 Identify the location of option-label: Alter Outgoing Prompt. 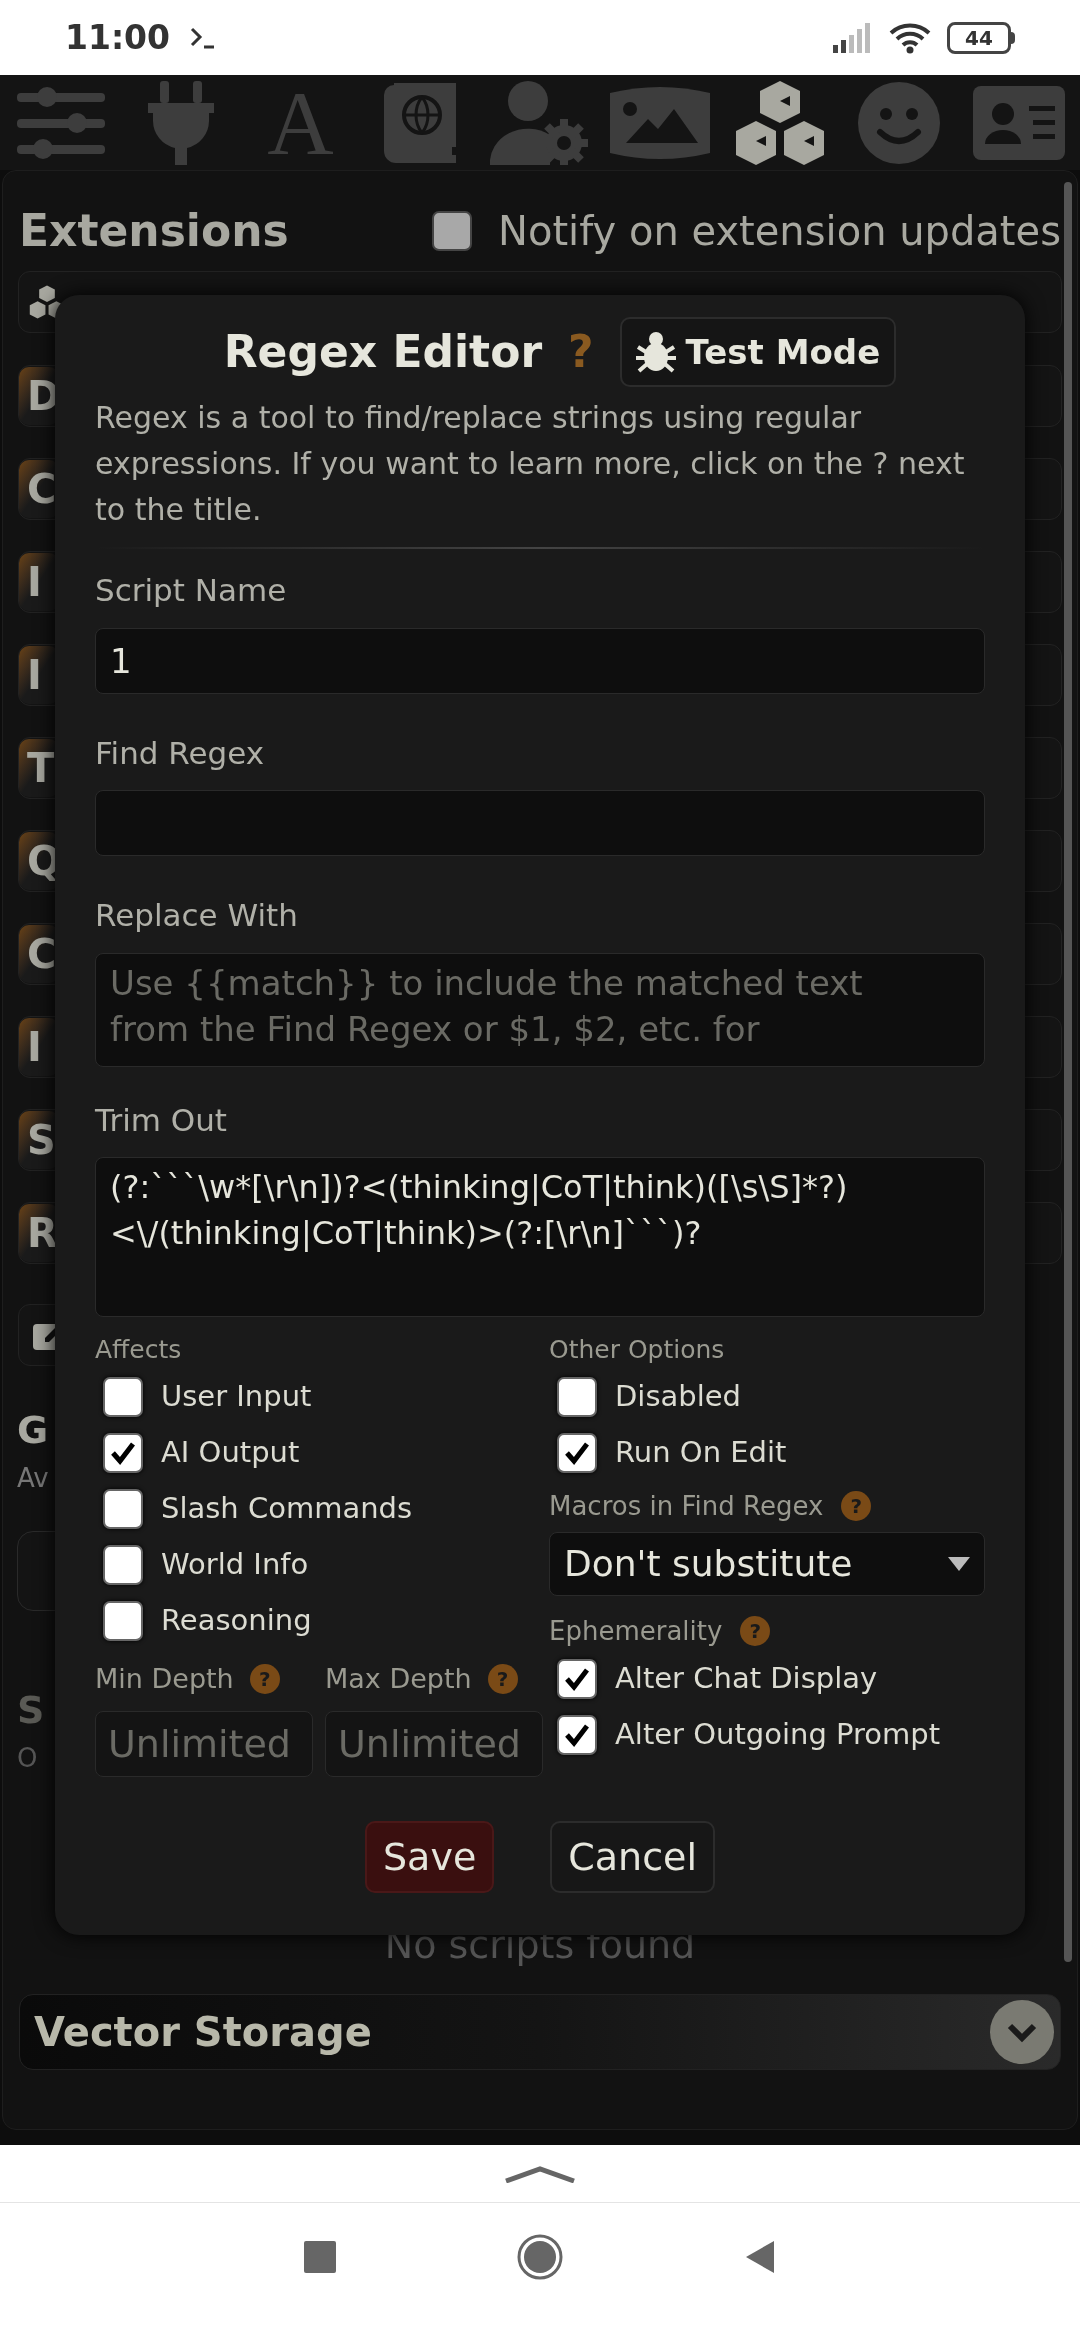
(778, 1734).